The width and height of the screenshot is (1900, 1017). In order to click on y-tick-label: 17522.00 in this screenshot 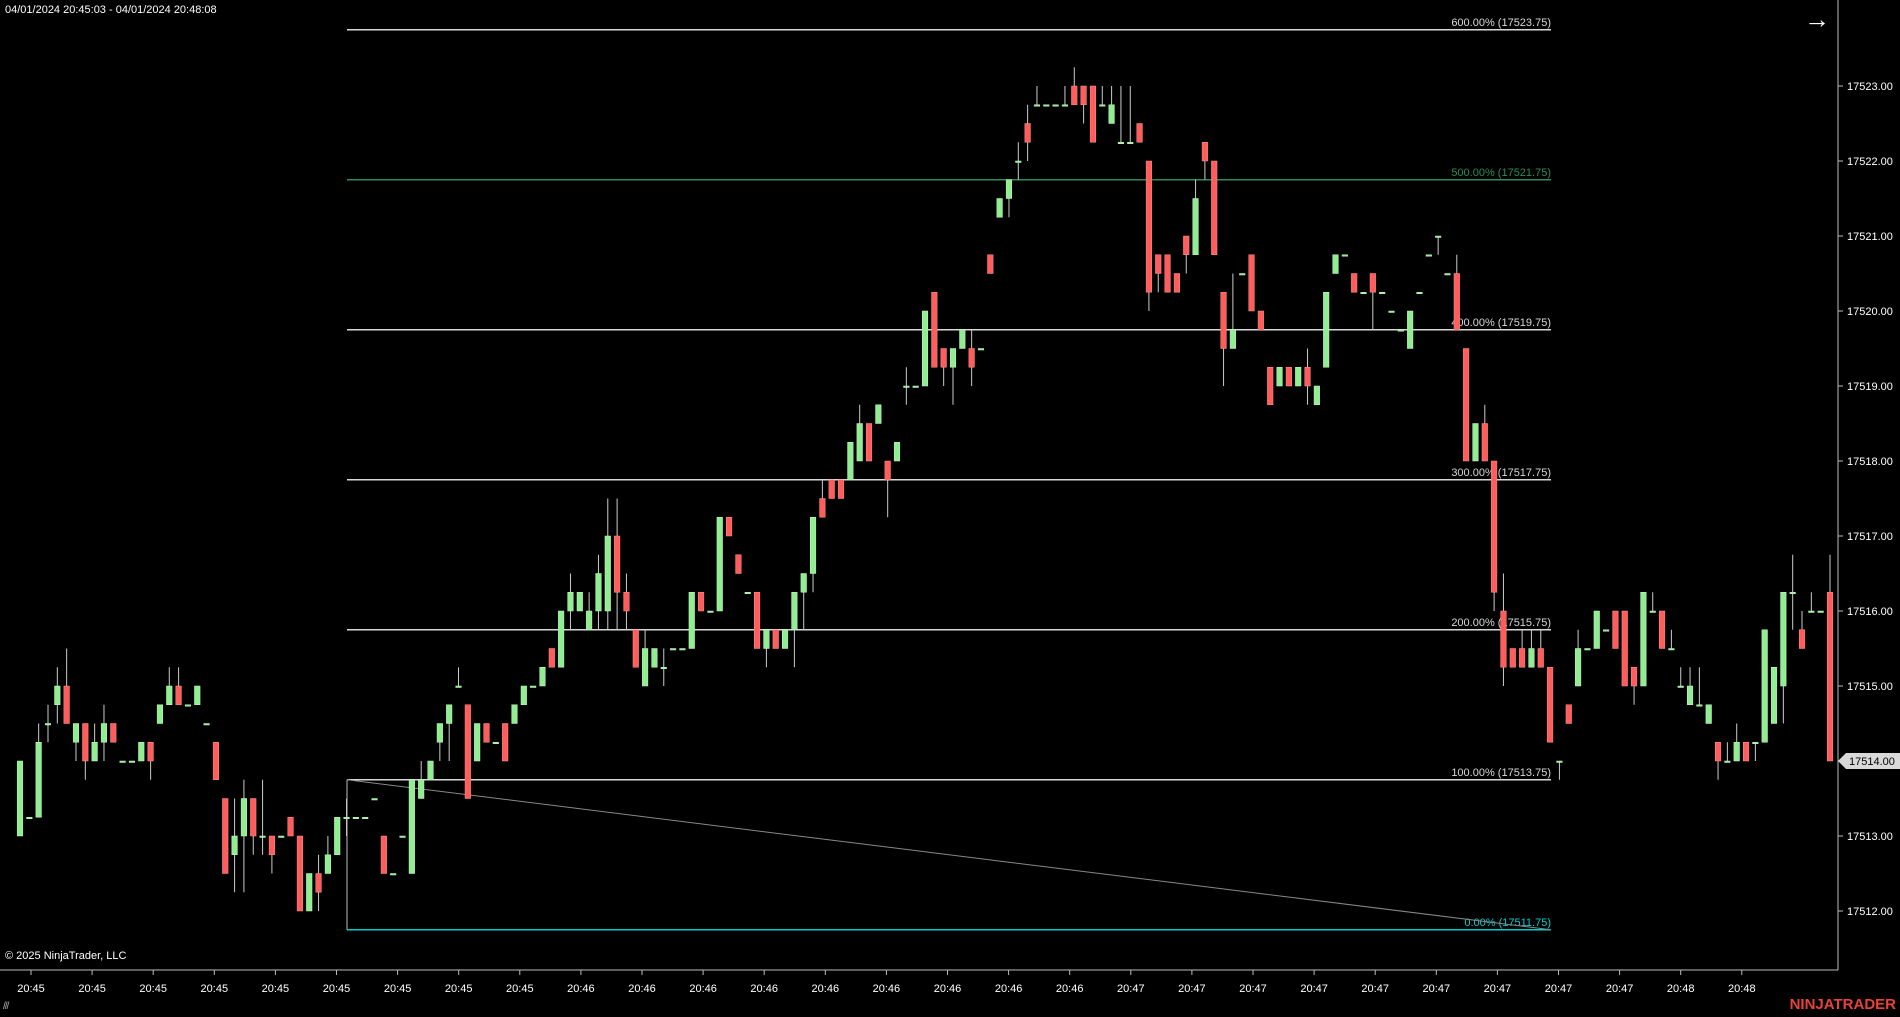, I will do `click(1870, 162)`.